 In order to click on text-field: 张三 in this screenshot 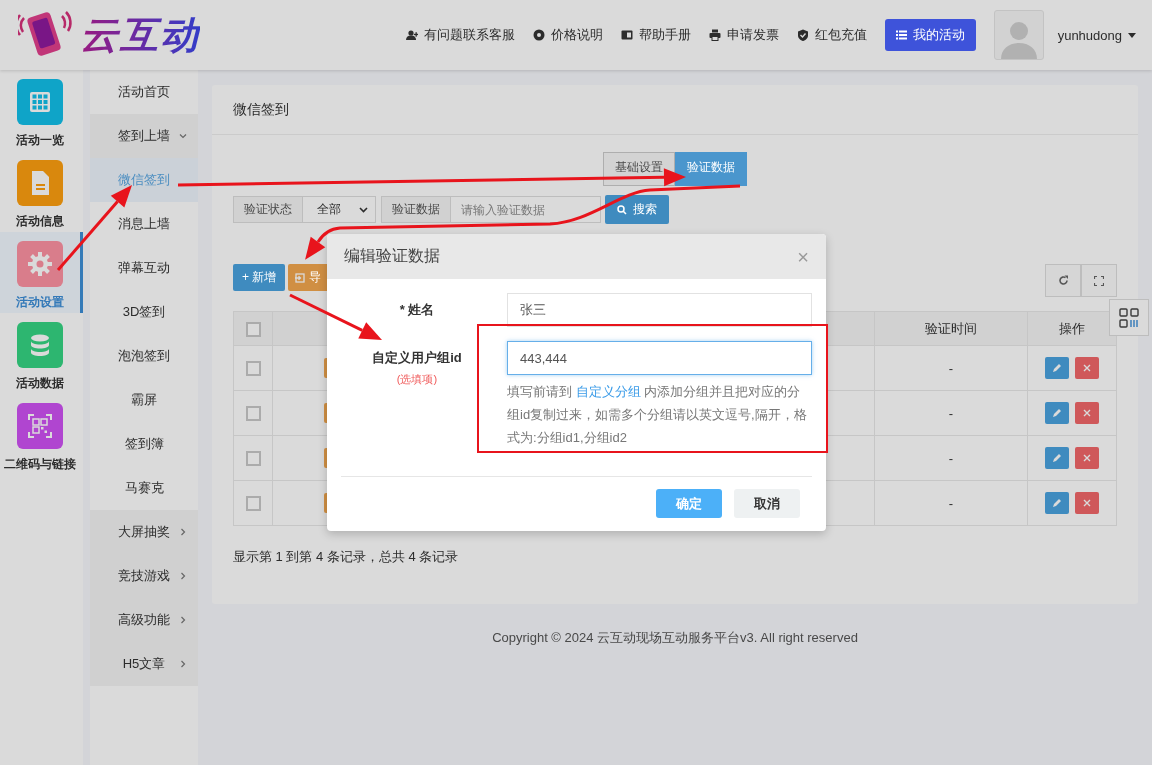, I will do `click(659, 310)`.